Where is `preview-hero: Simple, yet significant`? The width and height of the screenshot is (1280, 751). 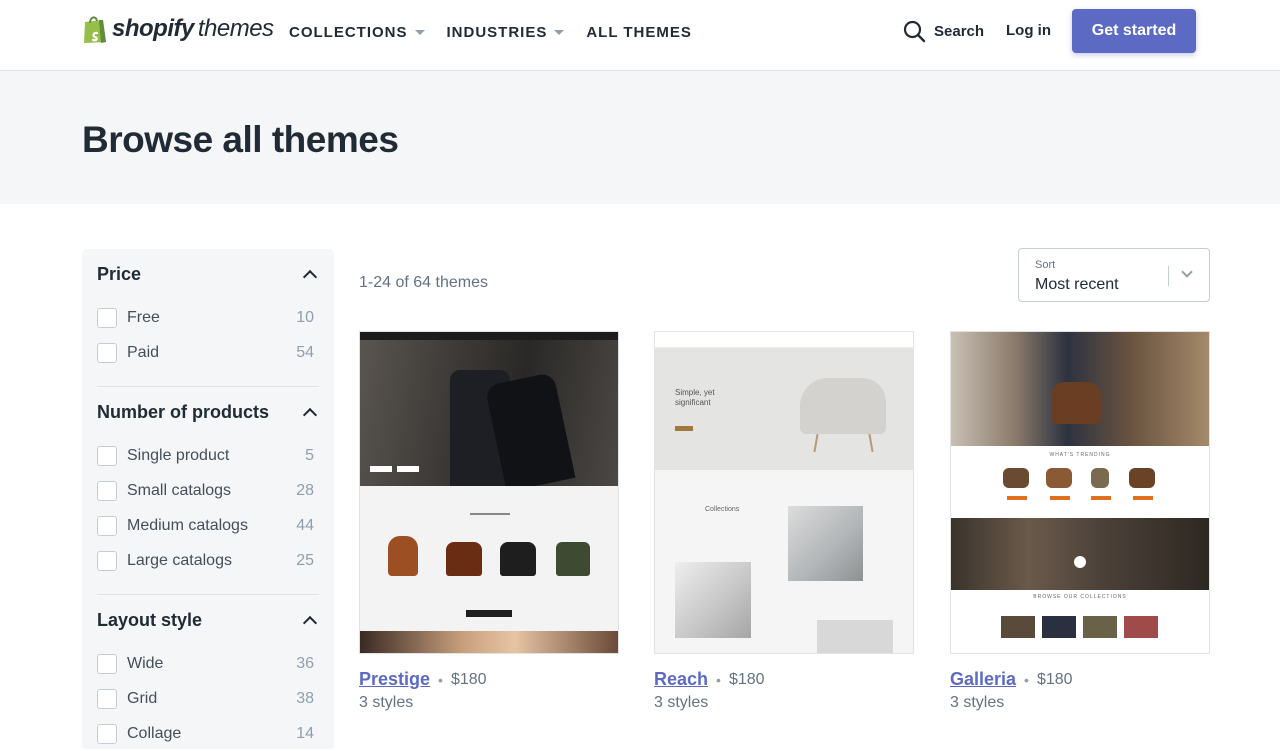 preview-hero: Simple, yet significant is located at coordinates (784, 409).